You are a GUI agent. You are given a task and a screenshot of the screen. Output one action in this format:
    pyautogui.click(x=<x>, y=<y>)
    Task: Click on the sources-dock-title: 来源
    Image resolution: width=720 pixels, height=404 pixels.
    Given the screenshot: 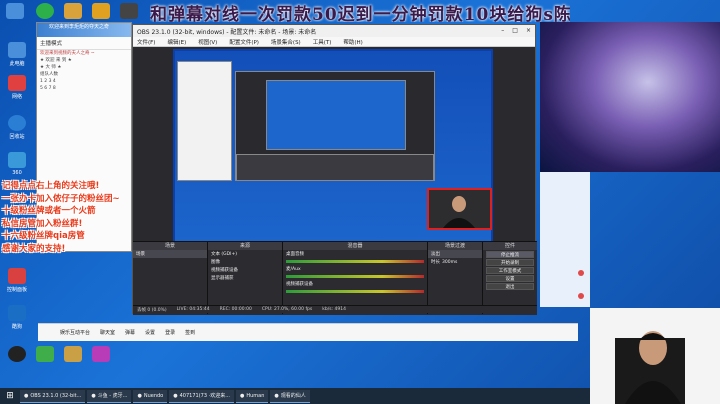 What is the action you would take?
    pyautogui.click(x=245, y=246)
    